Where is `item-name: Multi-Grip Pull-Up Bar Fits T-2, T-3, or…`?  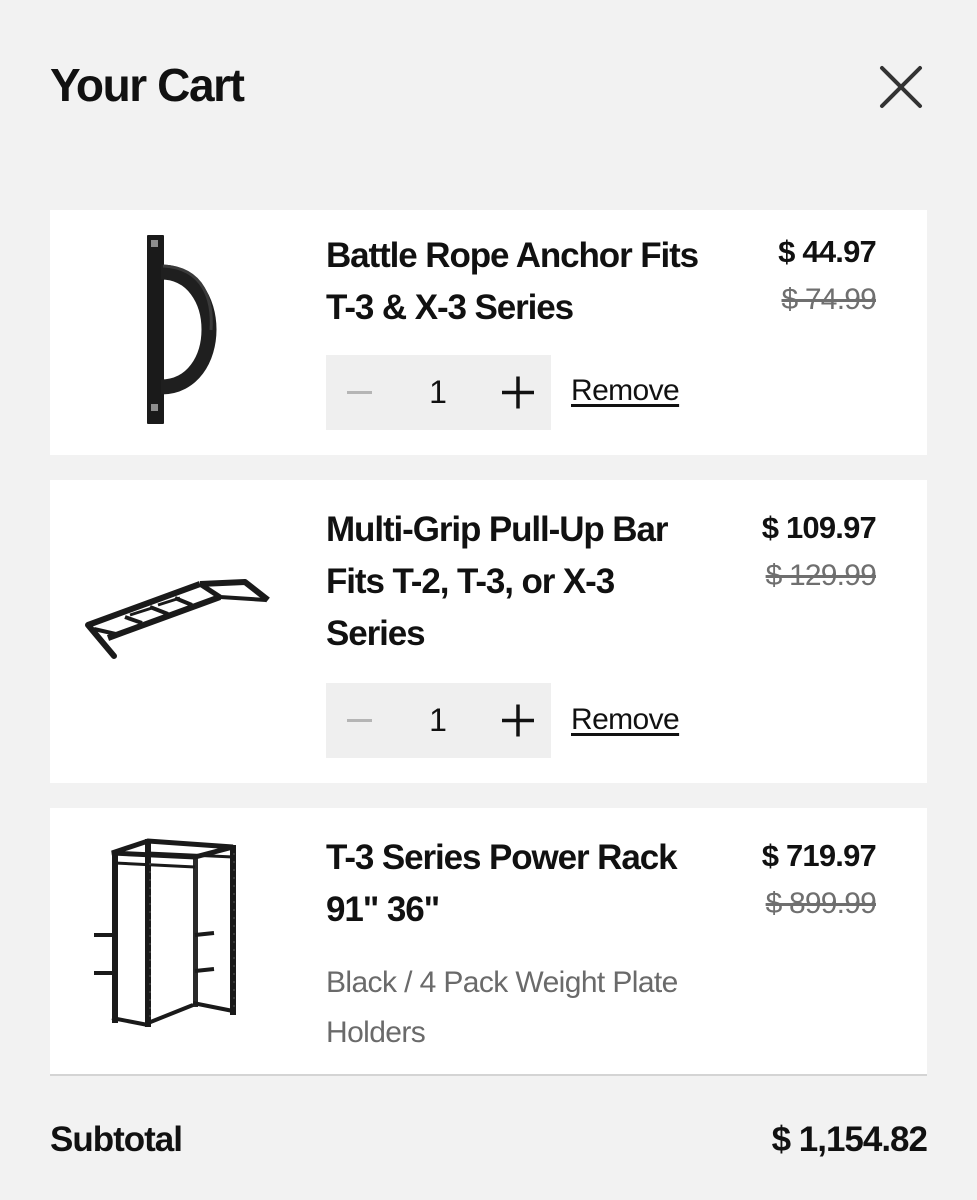 item-name: Multi-Grip Pull-Up Bar Fits T-2, T-3, or… is located at coordinates (516, 582).